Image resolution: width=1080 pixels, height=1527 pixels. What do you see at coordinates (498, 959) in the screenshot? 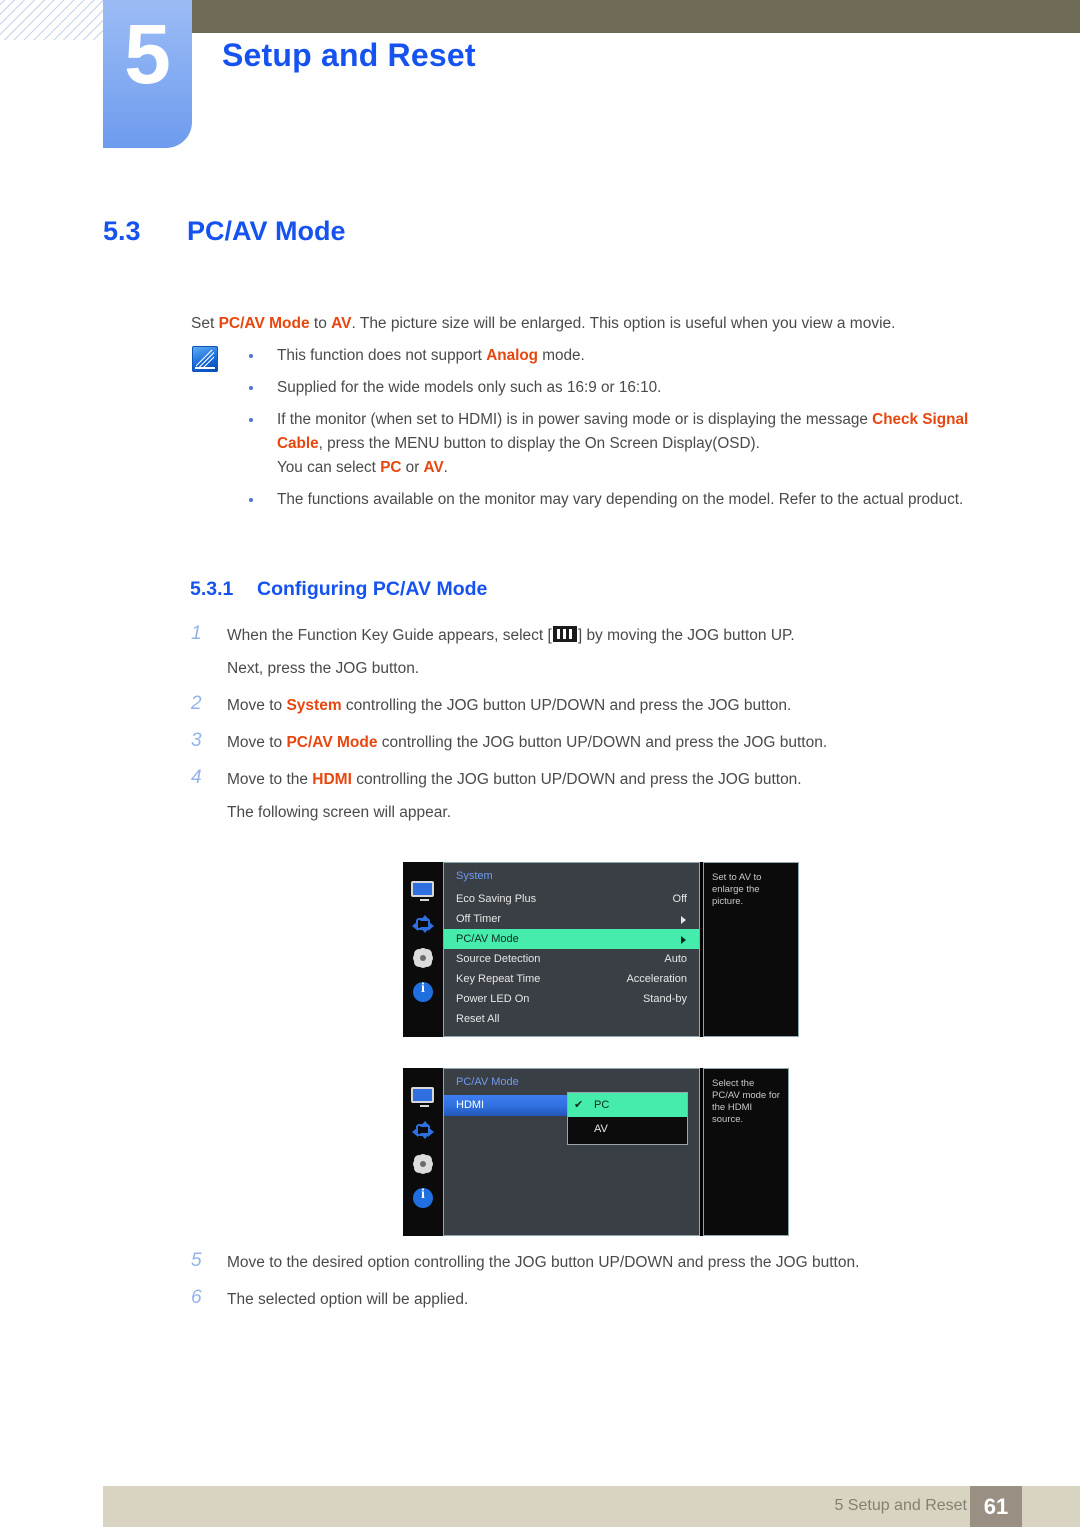
I see `osd-row-label: Source Detection` at bounding box center [498, 959].